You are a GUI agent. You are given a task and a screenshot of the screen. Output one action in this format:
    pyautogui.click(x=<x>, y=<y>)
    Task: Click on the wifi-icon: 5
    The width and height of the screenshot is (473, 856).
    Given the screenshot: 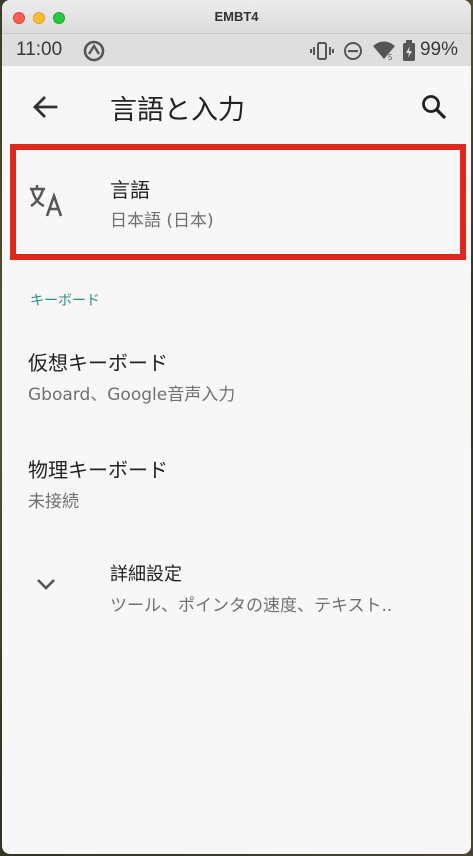 What is the action you would take?
    pyautogui.click(x=384, y=51)
    